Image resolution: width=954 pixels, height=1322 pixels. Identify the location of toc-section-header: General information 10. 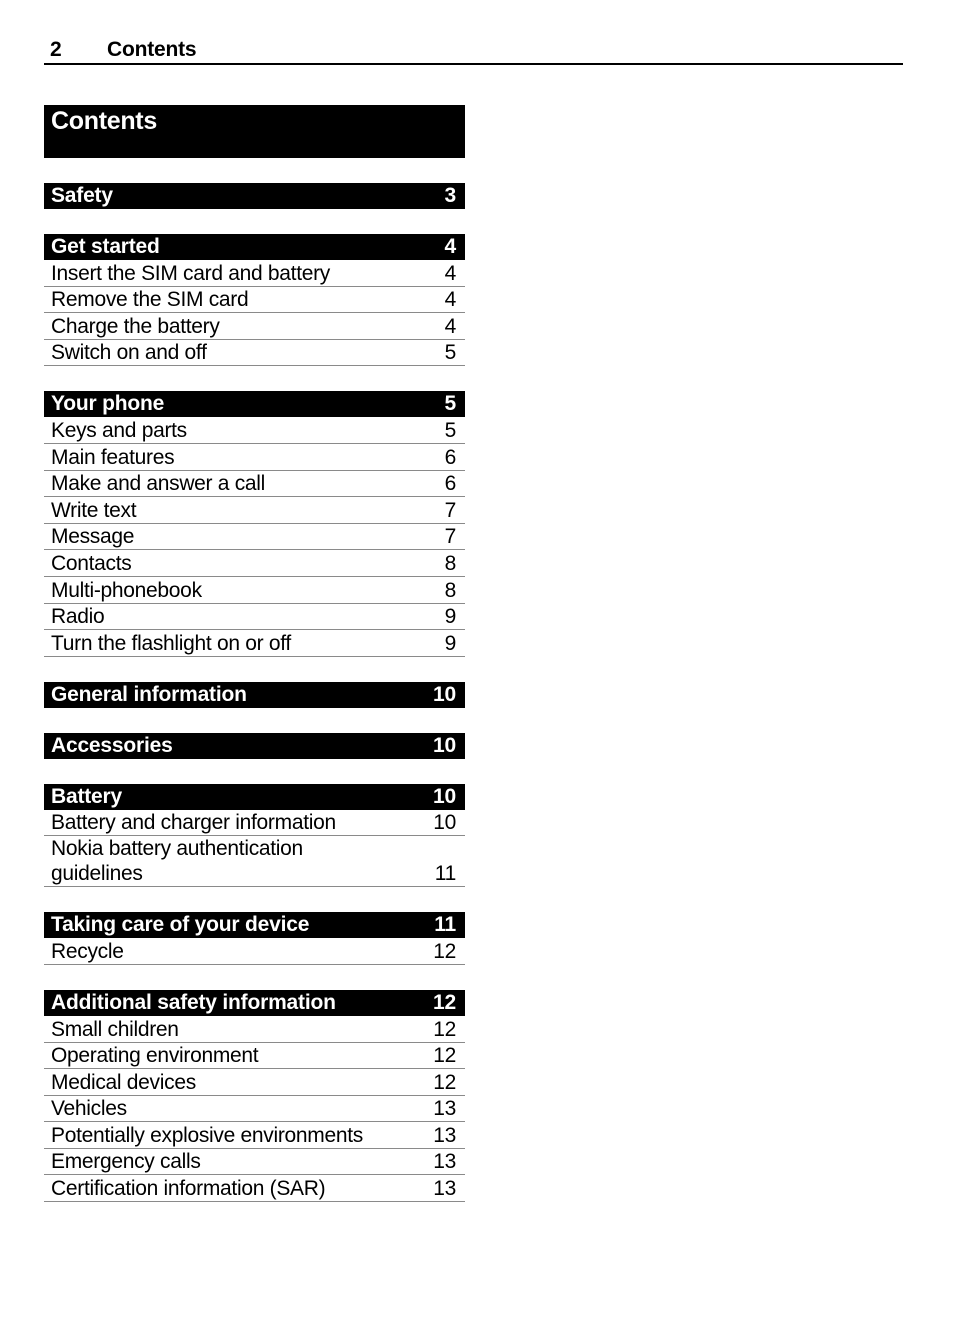
(254, 694).